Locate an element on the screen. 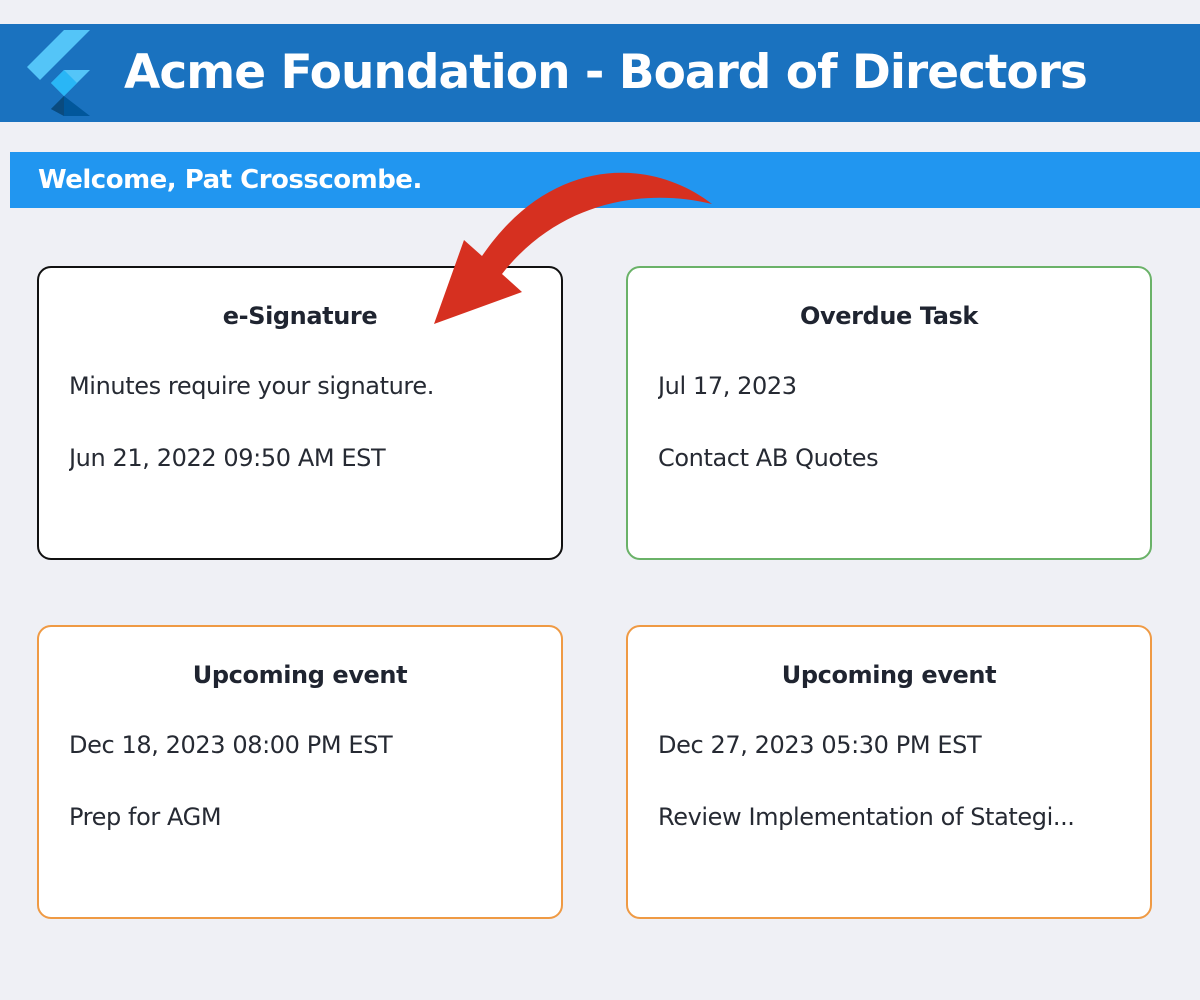 The height and width of the screenshot is (1000, 1200). app-header: Acme Foundation - Board of Directors is located at coordinates (600, 73).